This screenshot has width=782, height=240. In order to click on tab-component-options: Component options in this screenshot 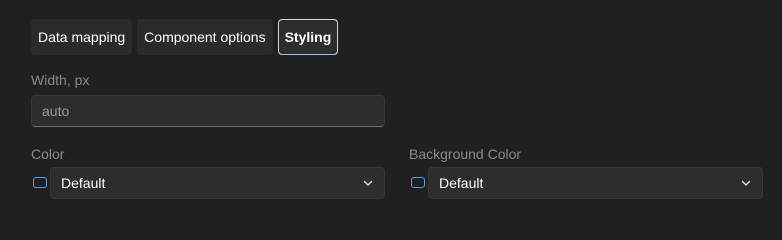, I will do `click(205, 37)`.